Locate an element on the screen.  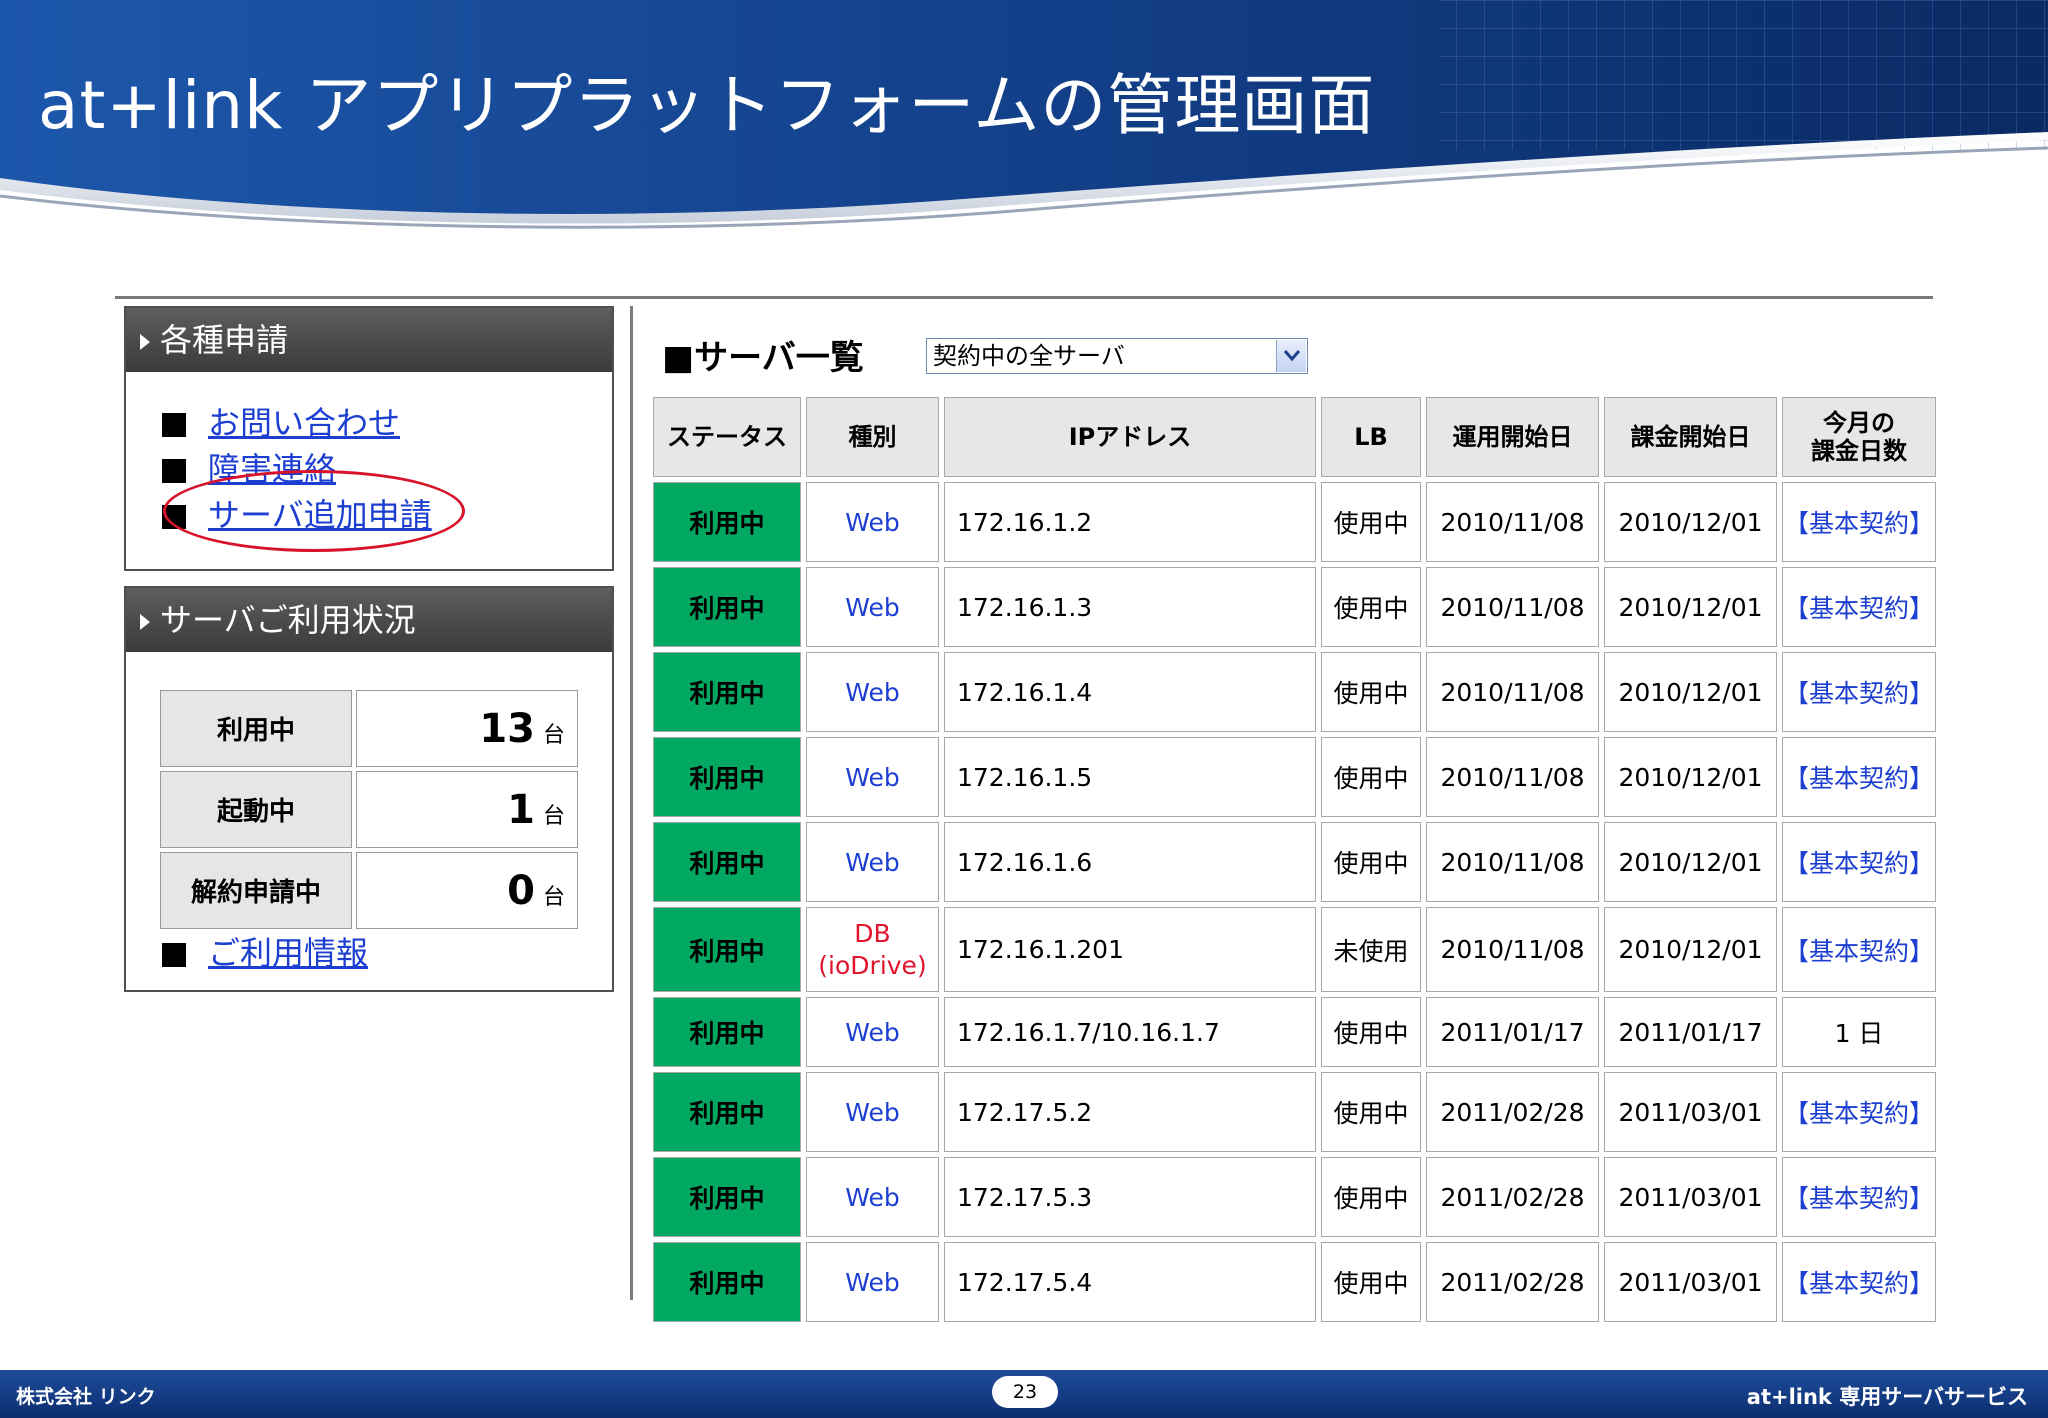
start-date-cell: 2011/01/17 is located at coordinates (1512, 1032).